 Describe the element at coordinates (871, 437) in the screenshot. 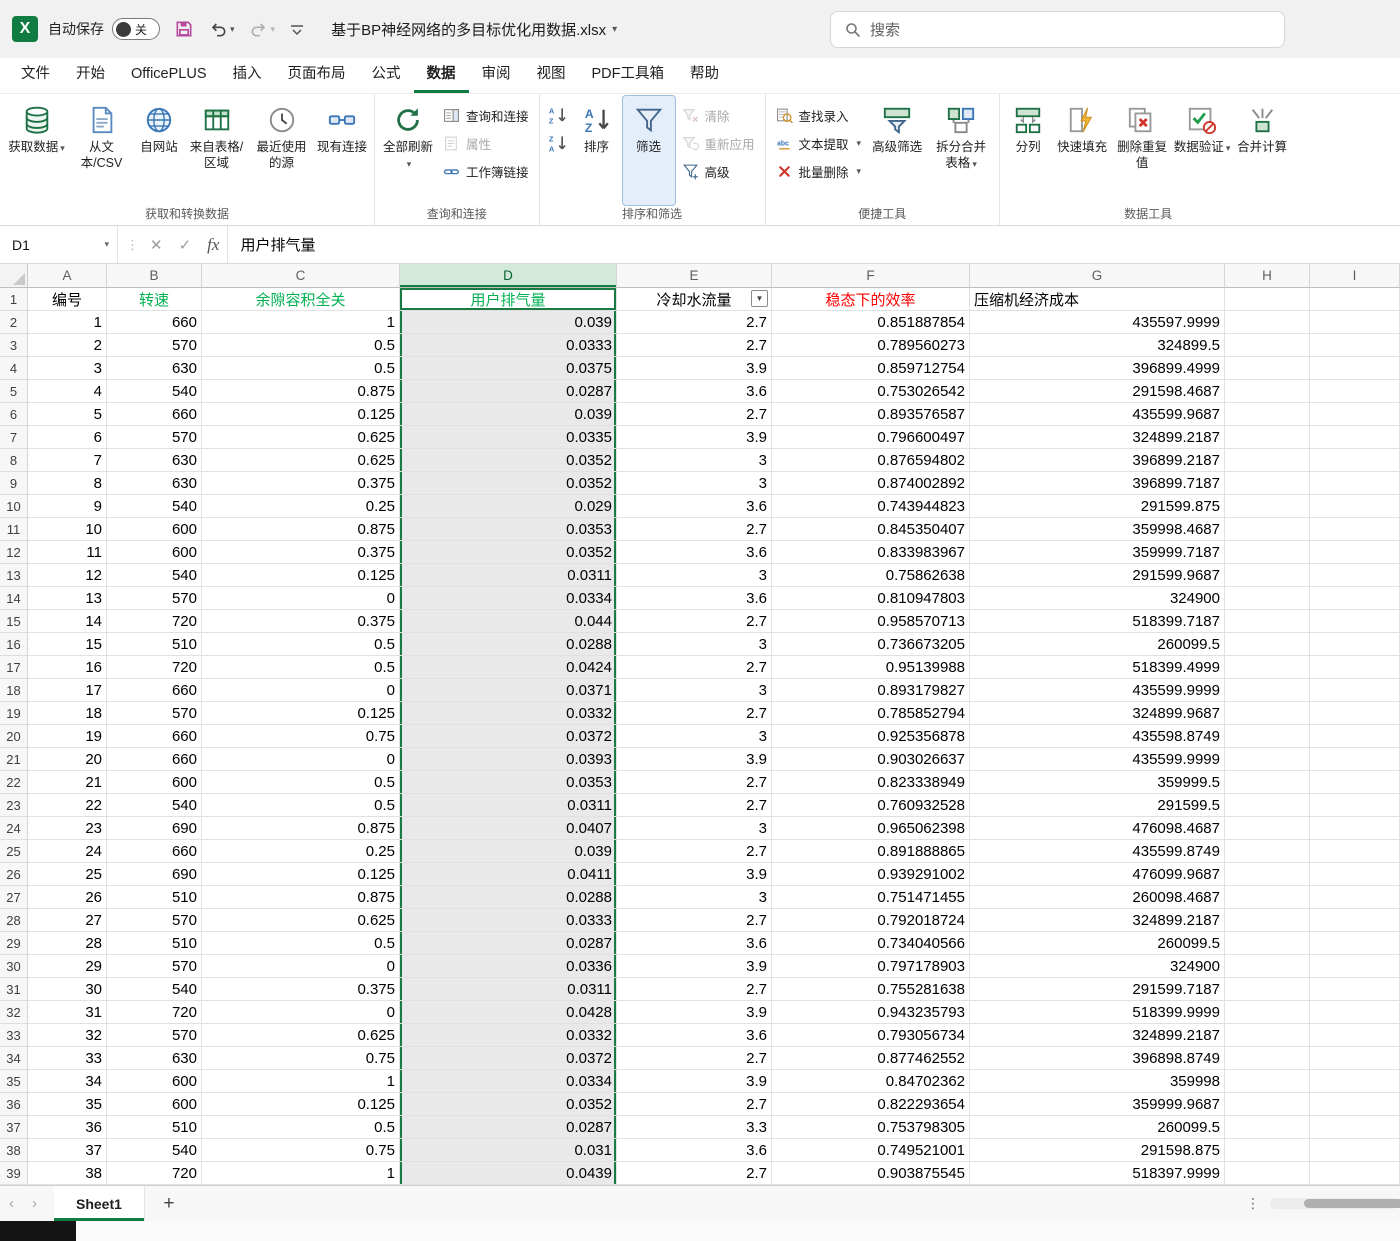

I see `cell-F7: 0.796600497` at that location.